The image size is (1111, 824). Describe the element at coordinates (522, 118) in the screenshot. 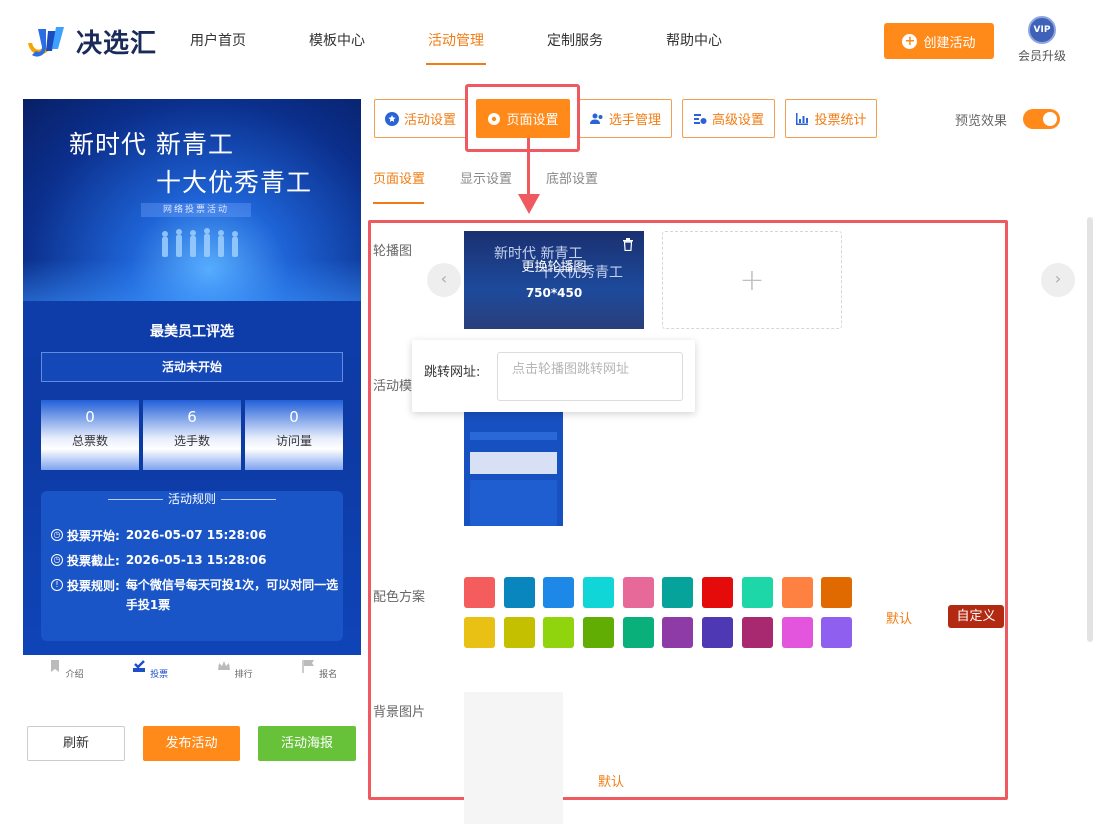

I see `highlight-frame` at that location.